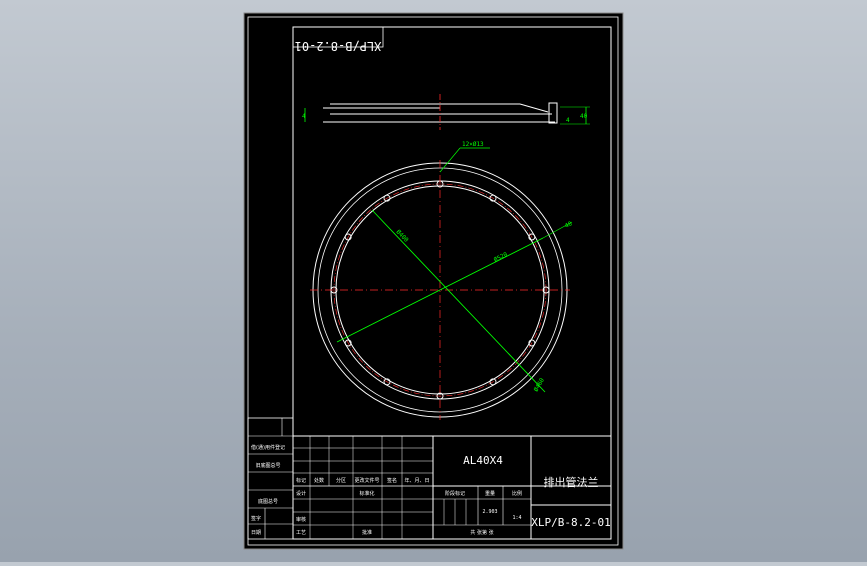  What do you see at coordinates (367, 532) in the screenshot?
I see `row-approve: 批准` at bounding box center [367, 532].